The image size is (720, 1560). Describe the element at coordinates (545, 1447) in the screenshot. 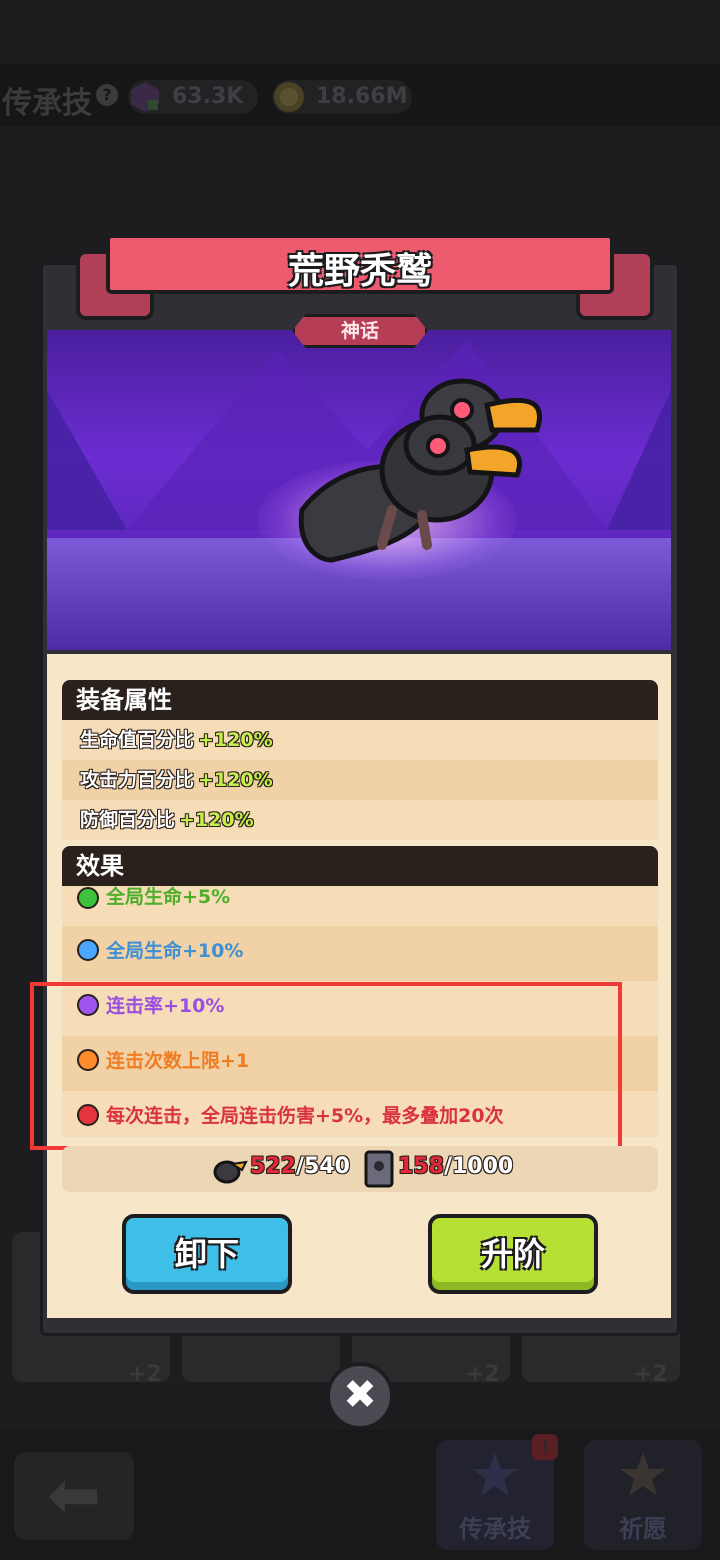

I see `alert-badge: !` at that location.